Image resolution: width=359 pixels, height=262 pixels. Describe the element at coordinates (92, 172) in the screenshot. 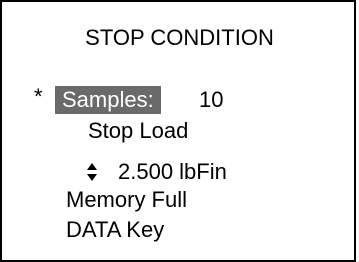

I see `up-down-arrows-icon` at that location.